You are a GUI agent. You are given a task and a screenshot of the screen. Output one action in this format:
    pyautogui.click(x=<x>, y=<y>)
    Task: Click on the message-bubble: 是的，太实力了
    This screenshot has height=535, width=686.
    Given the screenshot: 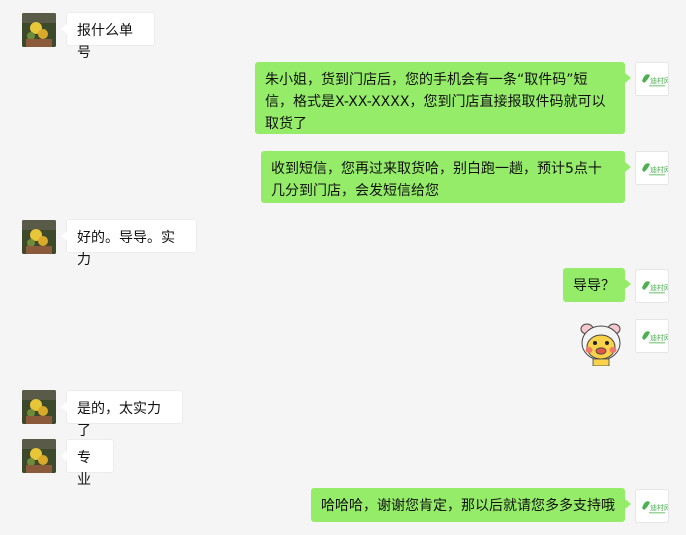 What is the action you would take?
    pyautogui.click(x=122, y=414)
    